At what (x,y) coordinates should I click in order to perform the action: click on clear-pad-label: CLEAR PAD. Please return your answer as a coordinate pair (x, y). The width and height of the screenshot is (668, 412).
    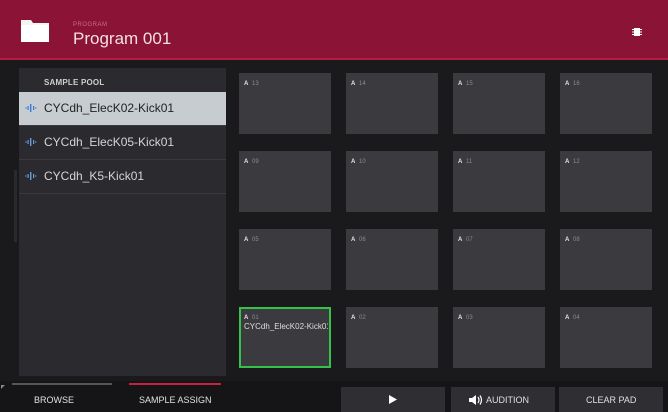
    Looking at the image, I should click on (611, 400).